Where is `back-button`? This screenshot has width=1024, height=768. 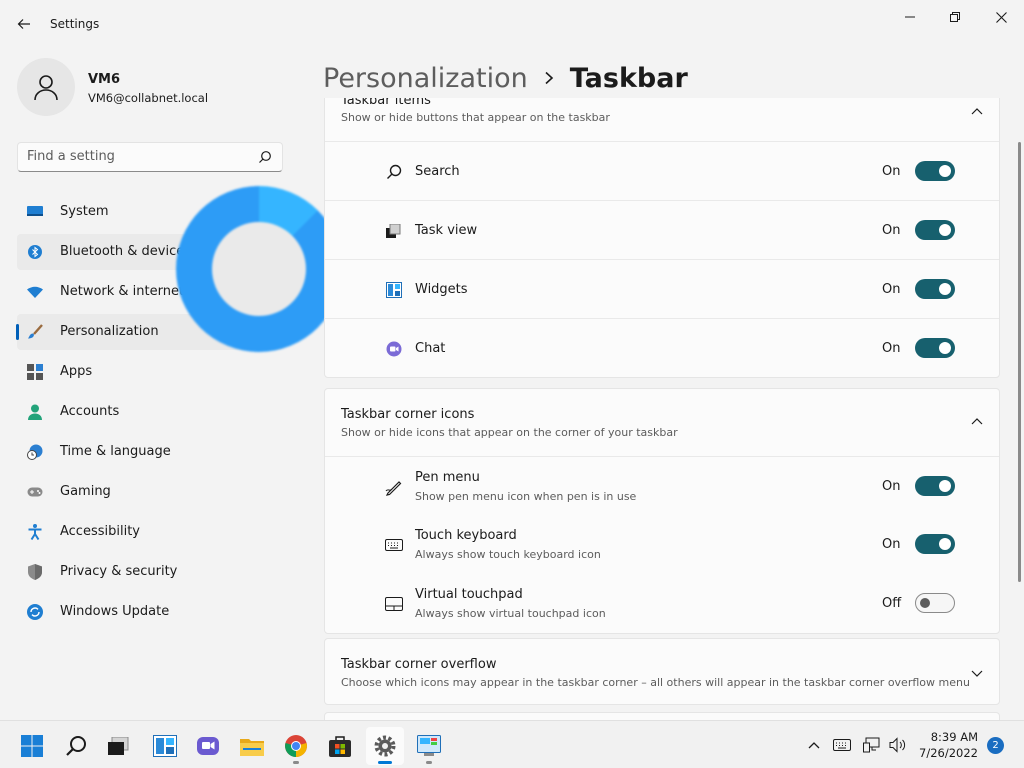 back-button is located at coordinates (24, 24).